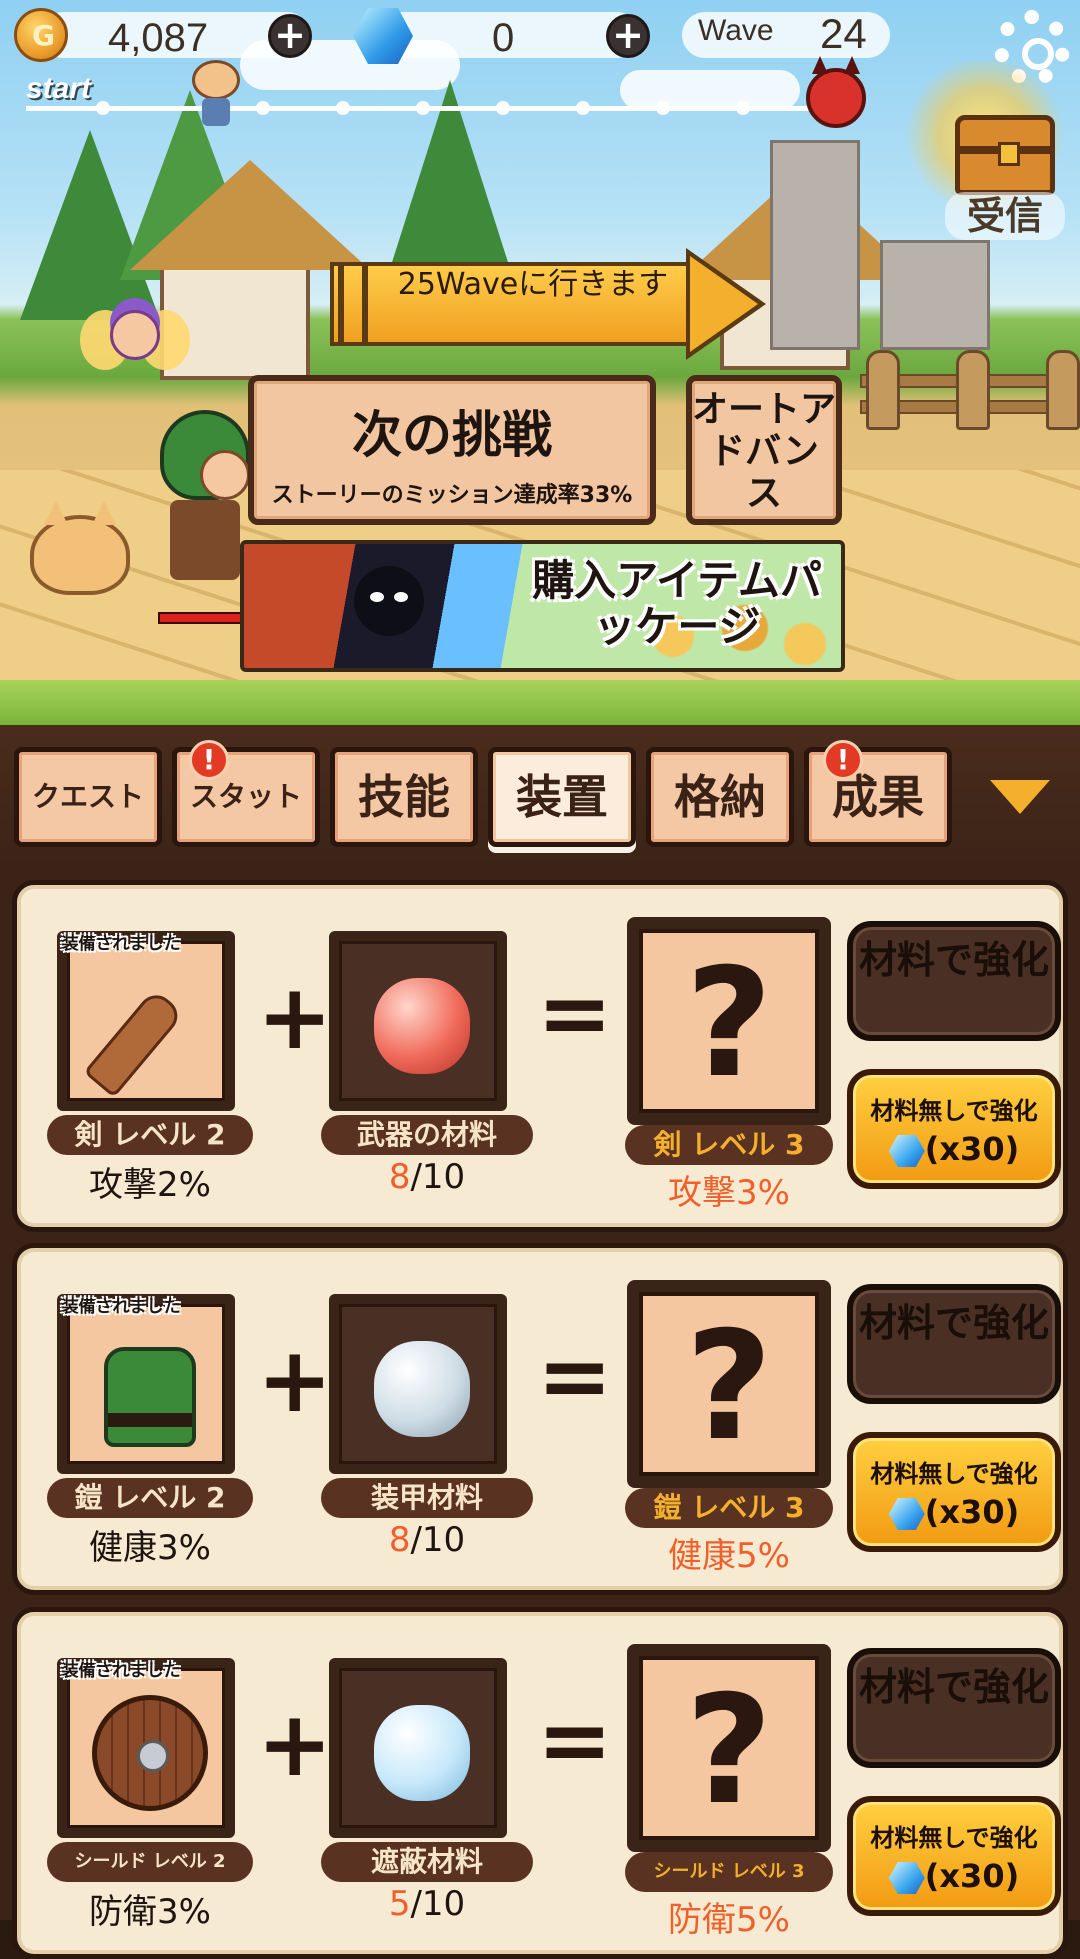 The height and width of the screenshot is (1959, 1080). Describe the element at coordinates (290, 36) in the screenshot. I see `add-gold-button: +` at that location.